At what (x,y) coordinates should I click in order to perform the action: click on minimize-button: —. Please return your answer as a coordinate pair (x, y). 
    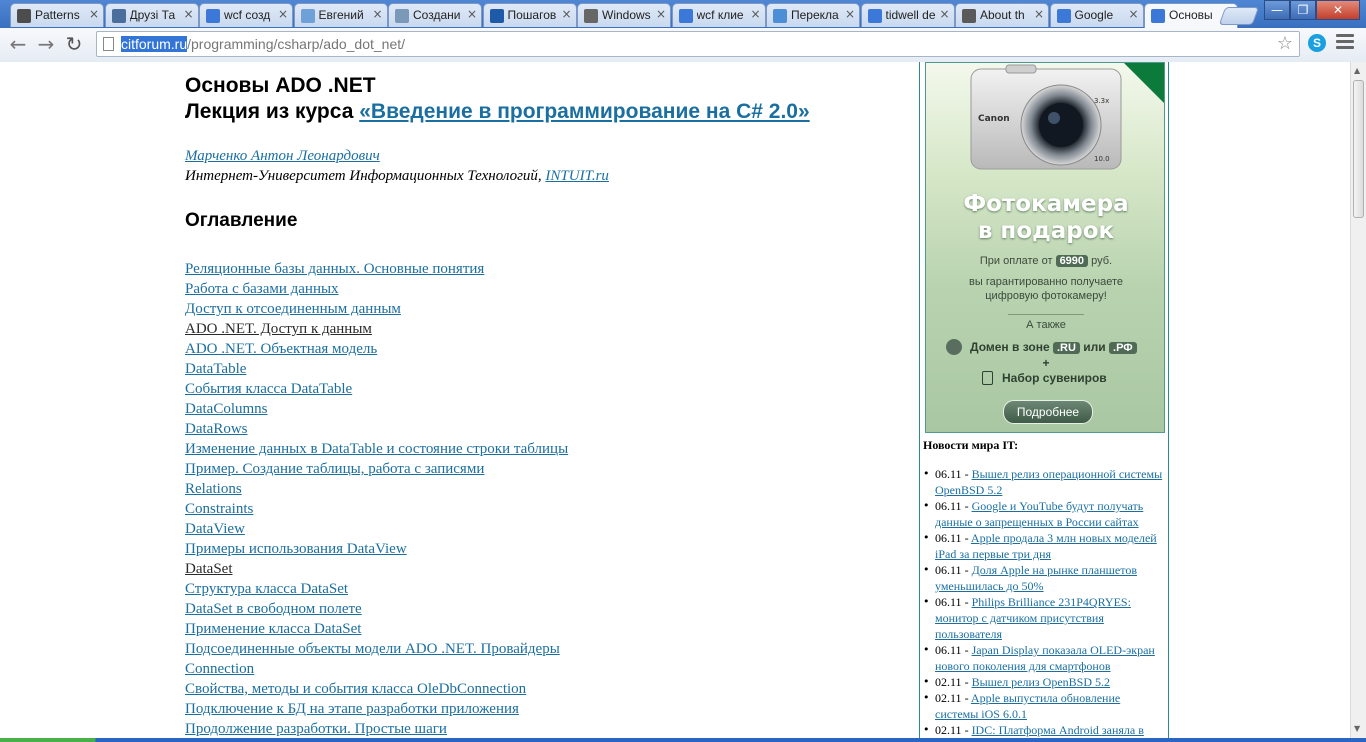
    Looking at the image, I should click on (1277, 10).